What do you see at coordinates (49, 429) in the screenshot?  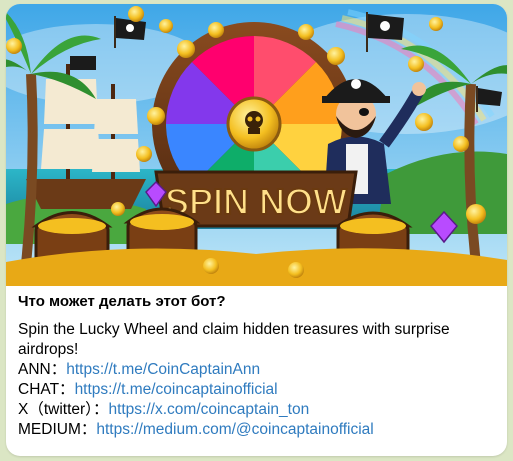 I see `link-label: MEDIUM` at bounding box center [49, 429].